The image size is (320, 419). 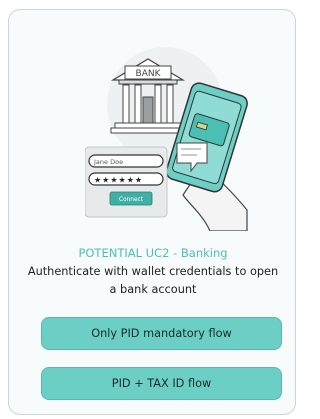 I want to click on connect-button-text: Connect, so click(x=131, y=200).